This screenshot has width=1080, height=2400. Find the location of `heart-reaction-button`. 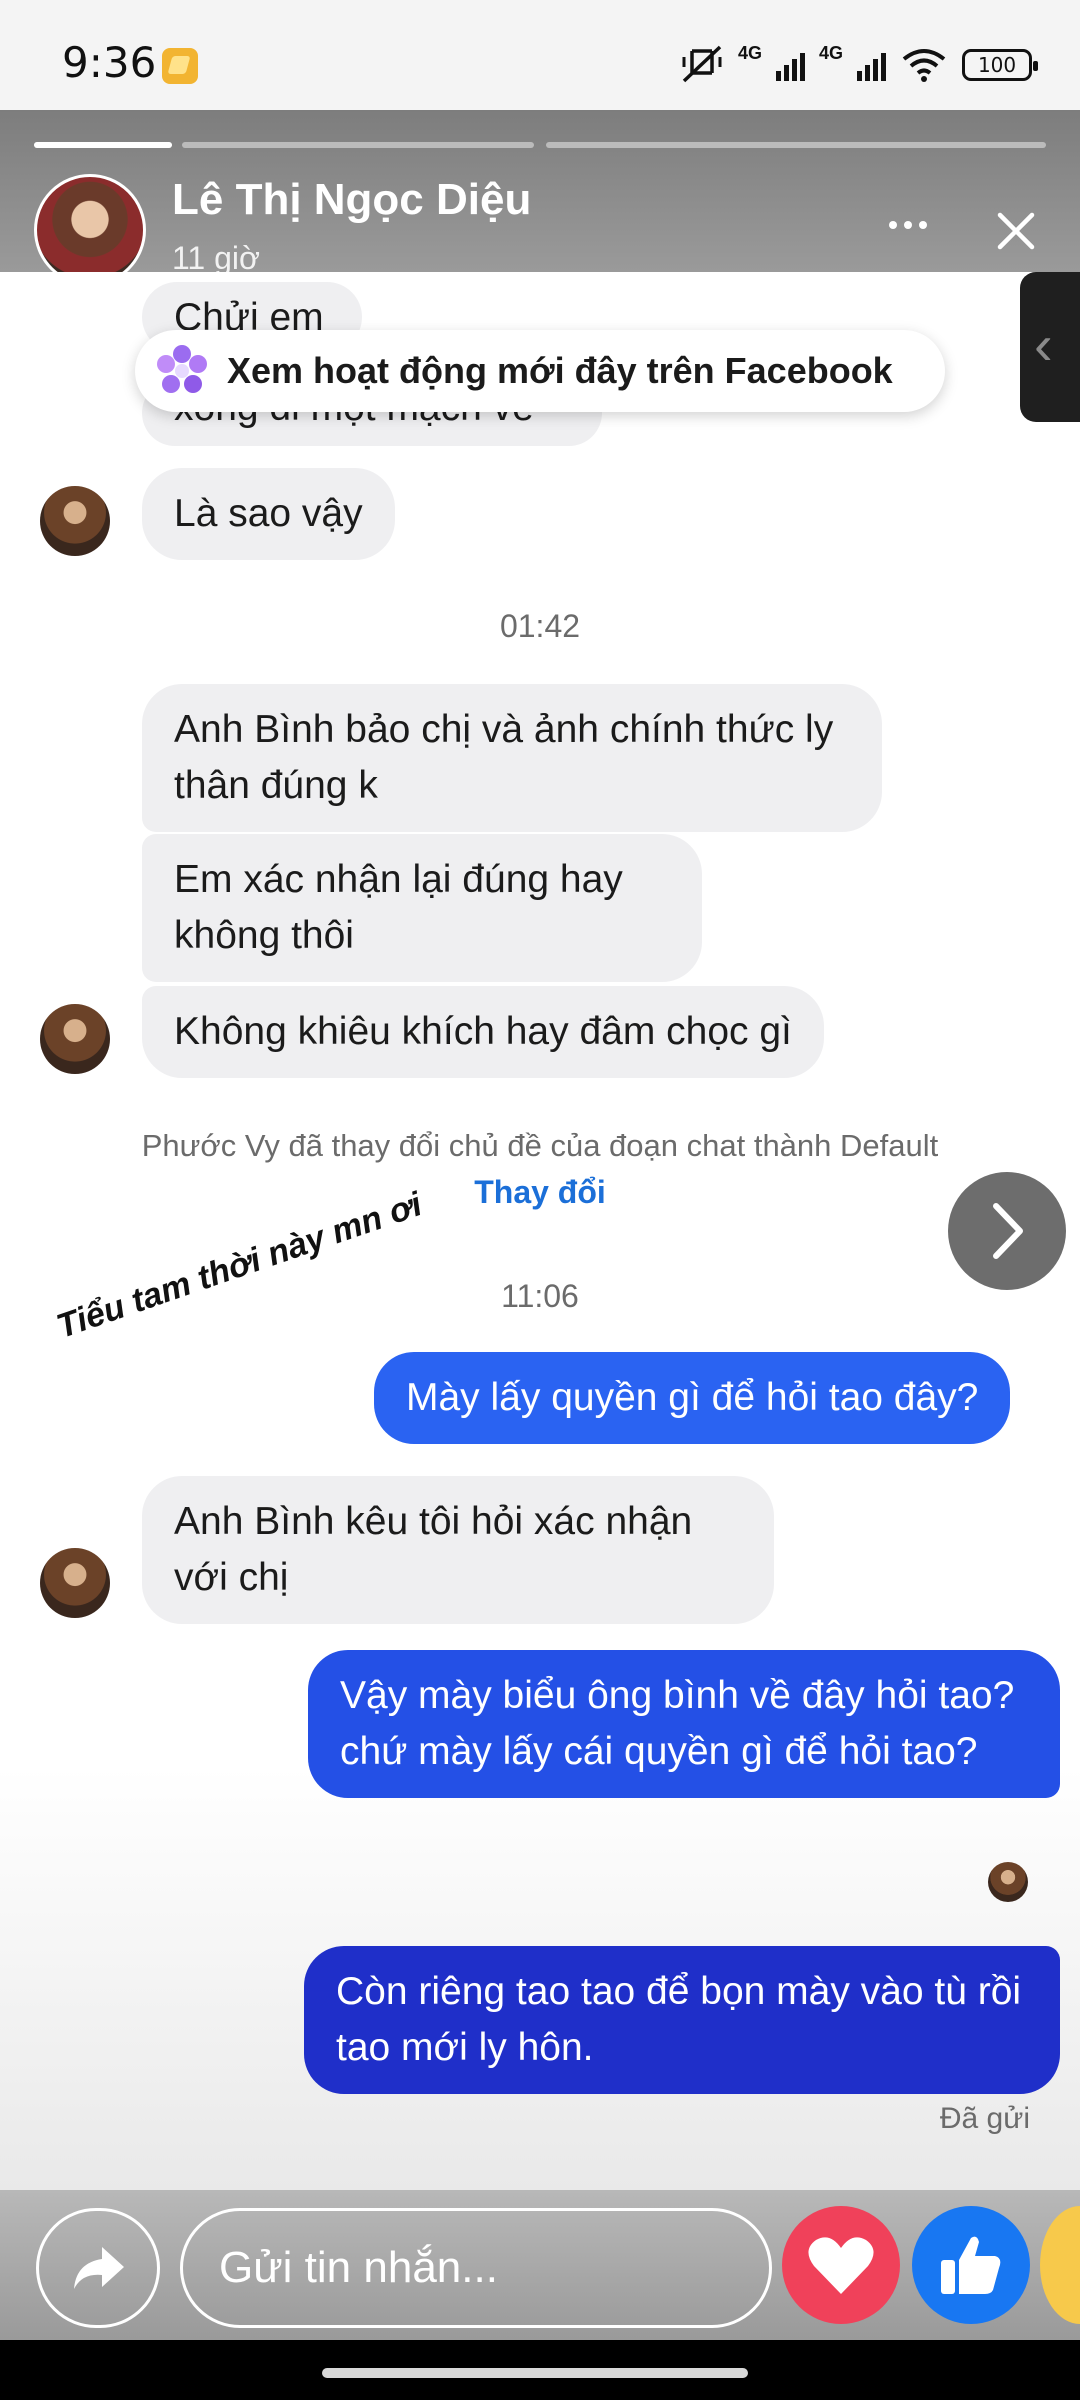

heart-reaction-button is located at coordinates (841, 2265).